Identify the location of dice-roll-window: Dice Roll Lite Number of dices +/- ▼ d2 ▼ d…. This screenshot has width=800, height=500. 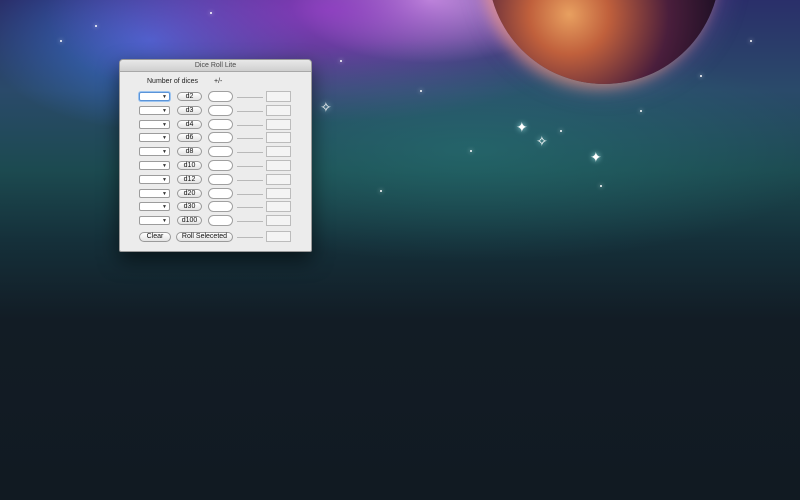
(215, 155).